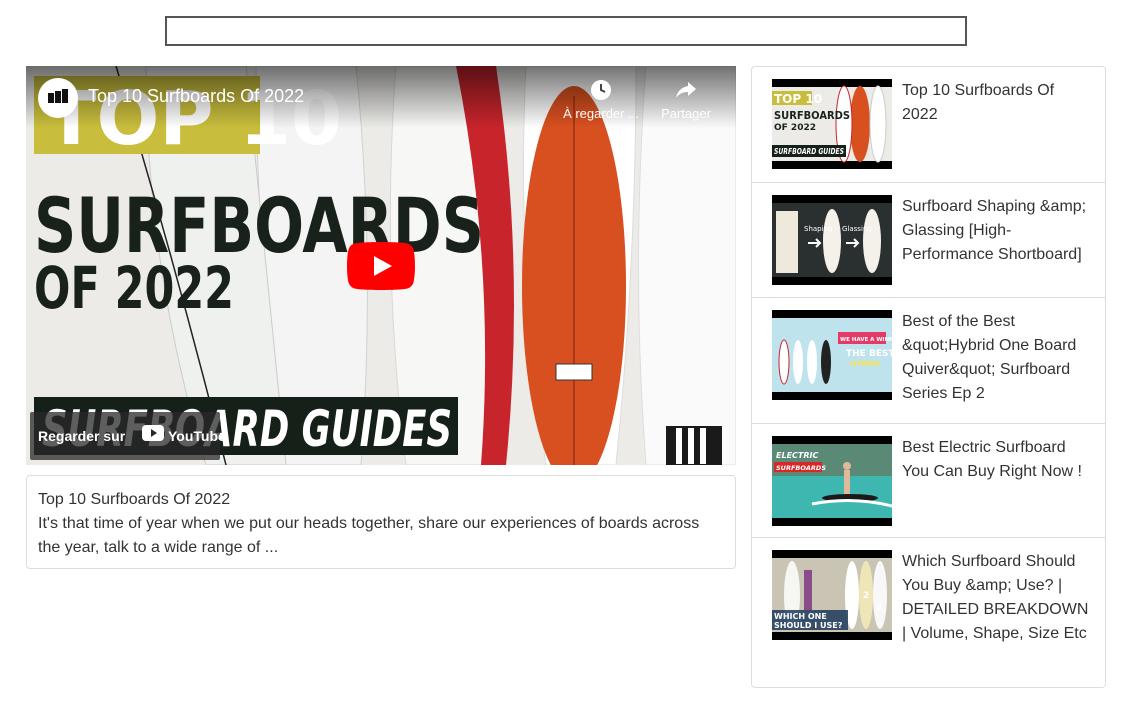 The width and height of the screenshot is (1122, 714). I want to click on youtube-logo-icon, so click(153, 433).